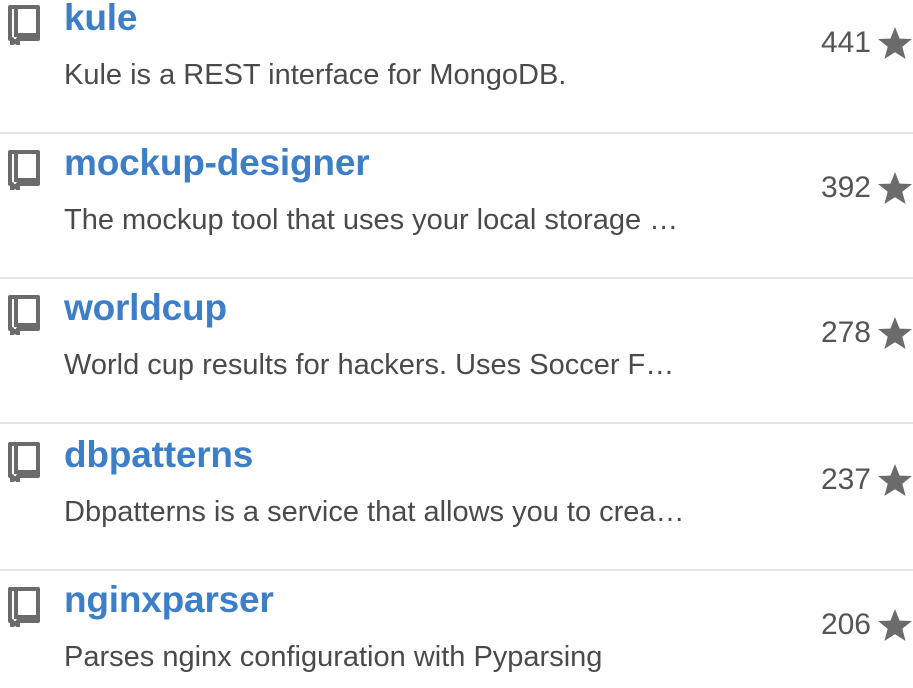  I want to click on star-count: 278, so click(845, 332).